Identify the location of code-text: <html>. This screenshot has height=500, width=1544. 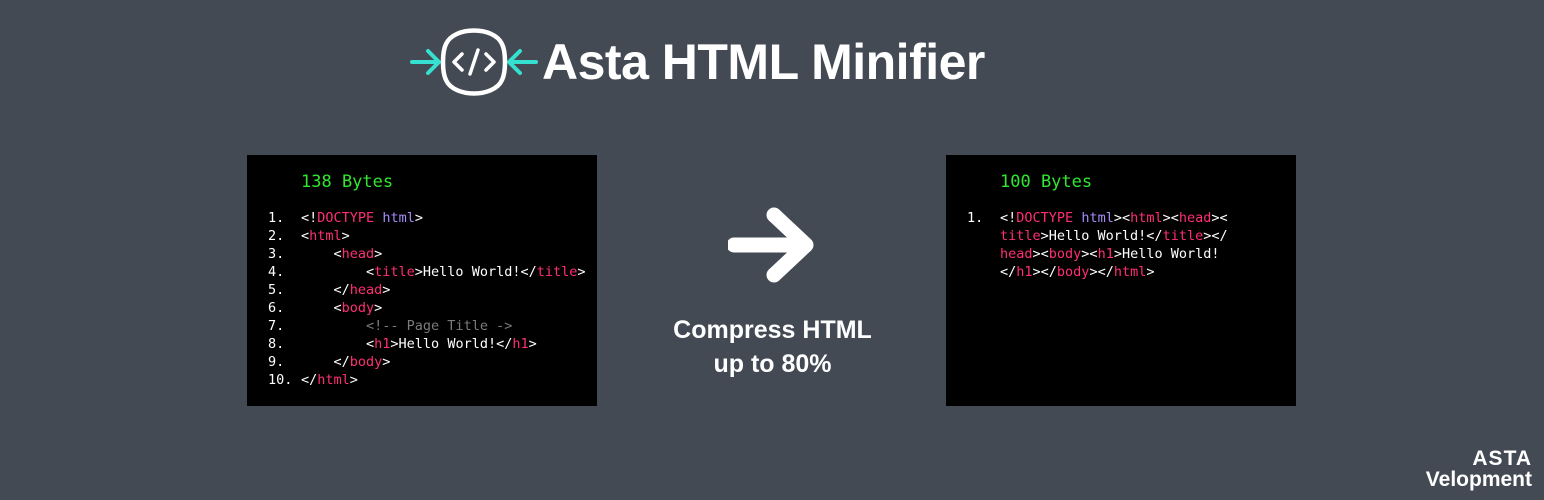
(325, 236).